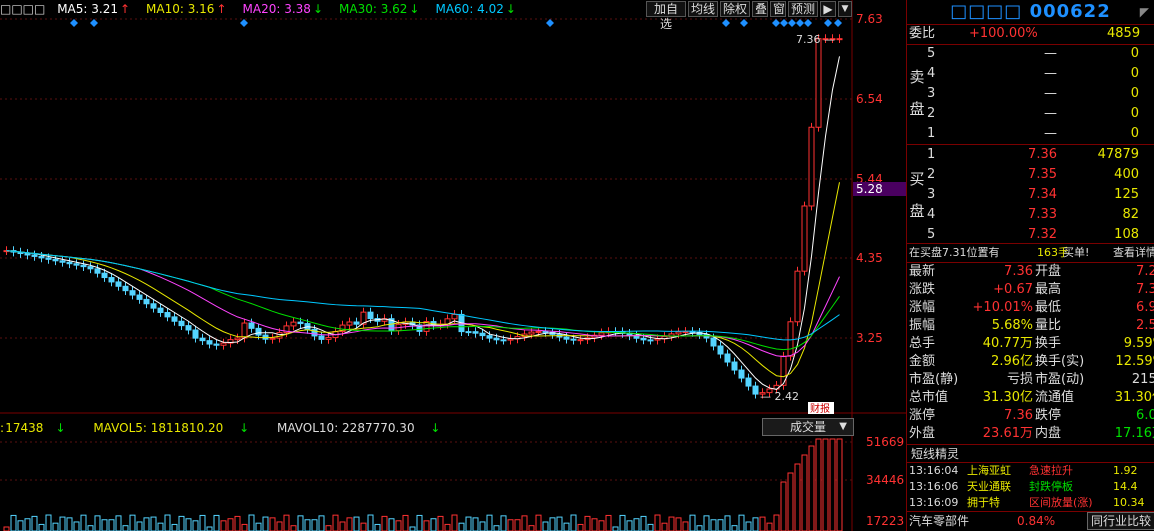 This screenshot has height=531, width=1154. What do you see at coordinates (469, 9) in the screenshot?
I see `ma-label: MA60: 4.02` at bounding box center [469, 9].